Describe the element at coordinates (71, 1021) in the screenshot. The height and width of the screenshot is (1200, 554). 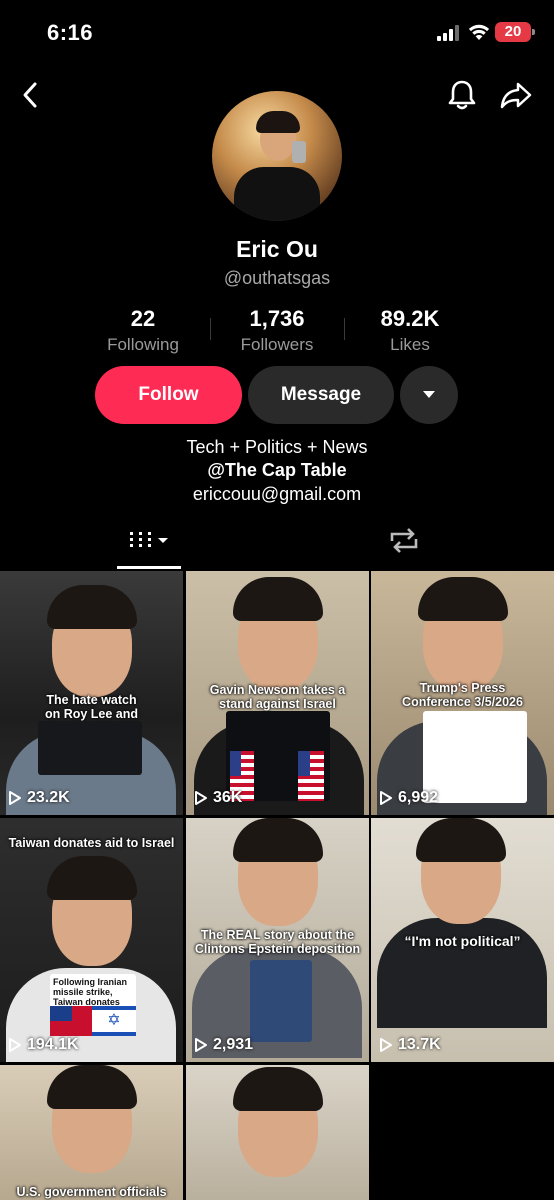
I see `taiwan-flag-icon` at that location.